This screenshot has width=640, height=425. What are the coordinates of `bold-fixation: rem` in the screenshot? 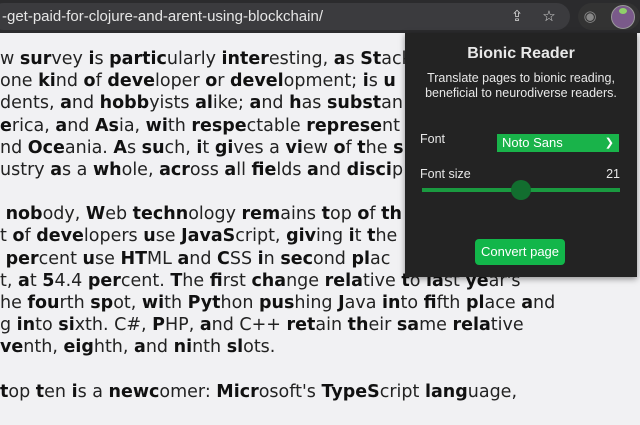 It's located at (261, 214).